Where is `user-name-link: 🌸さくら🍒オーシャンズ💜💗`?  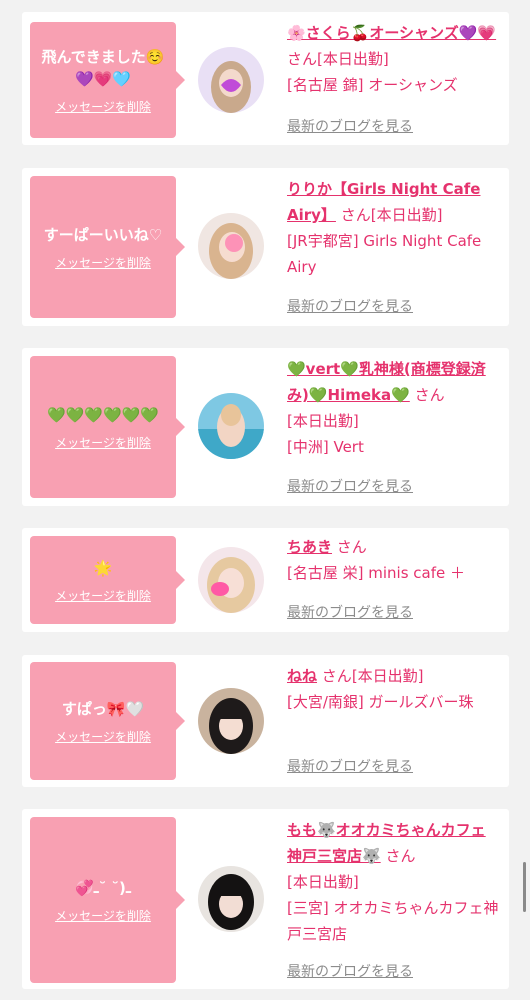
user-name-link: 🌸さくら🍒オーシャンズ💜💗 is located at coordinates (391, 33).